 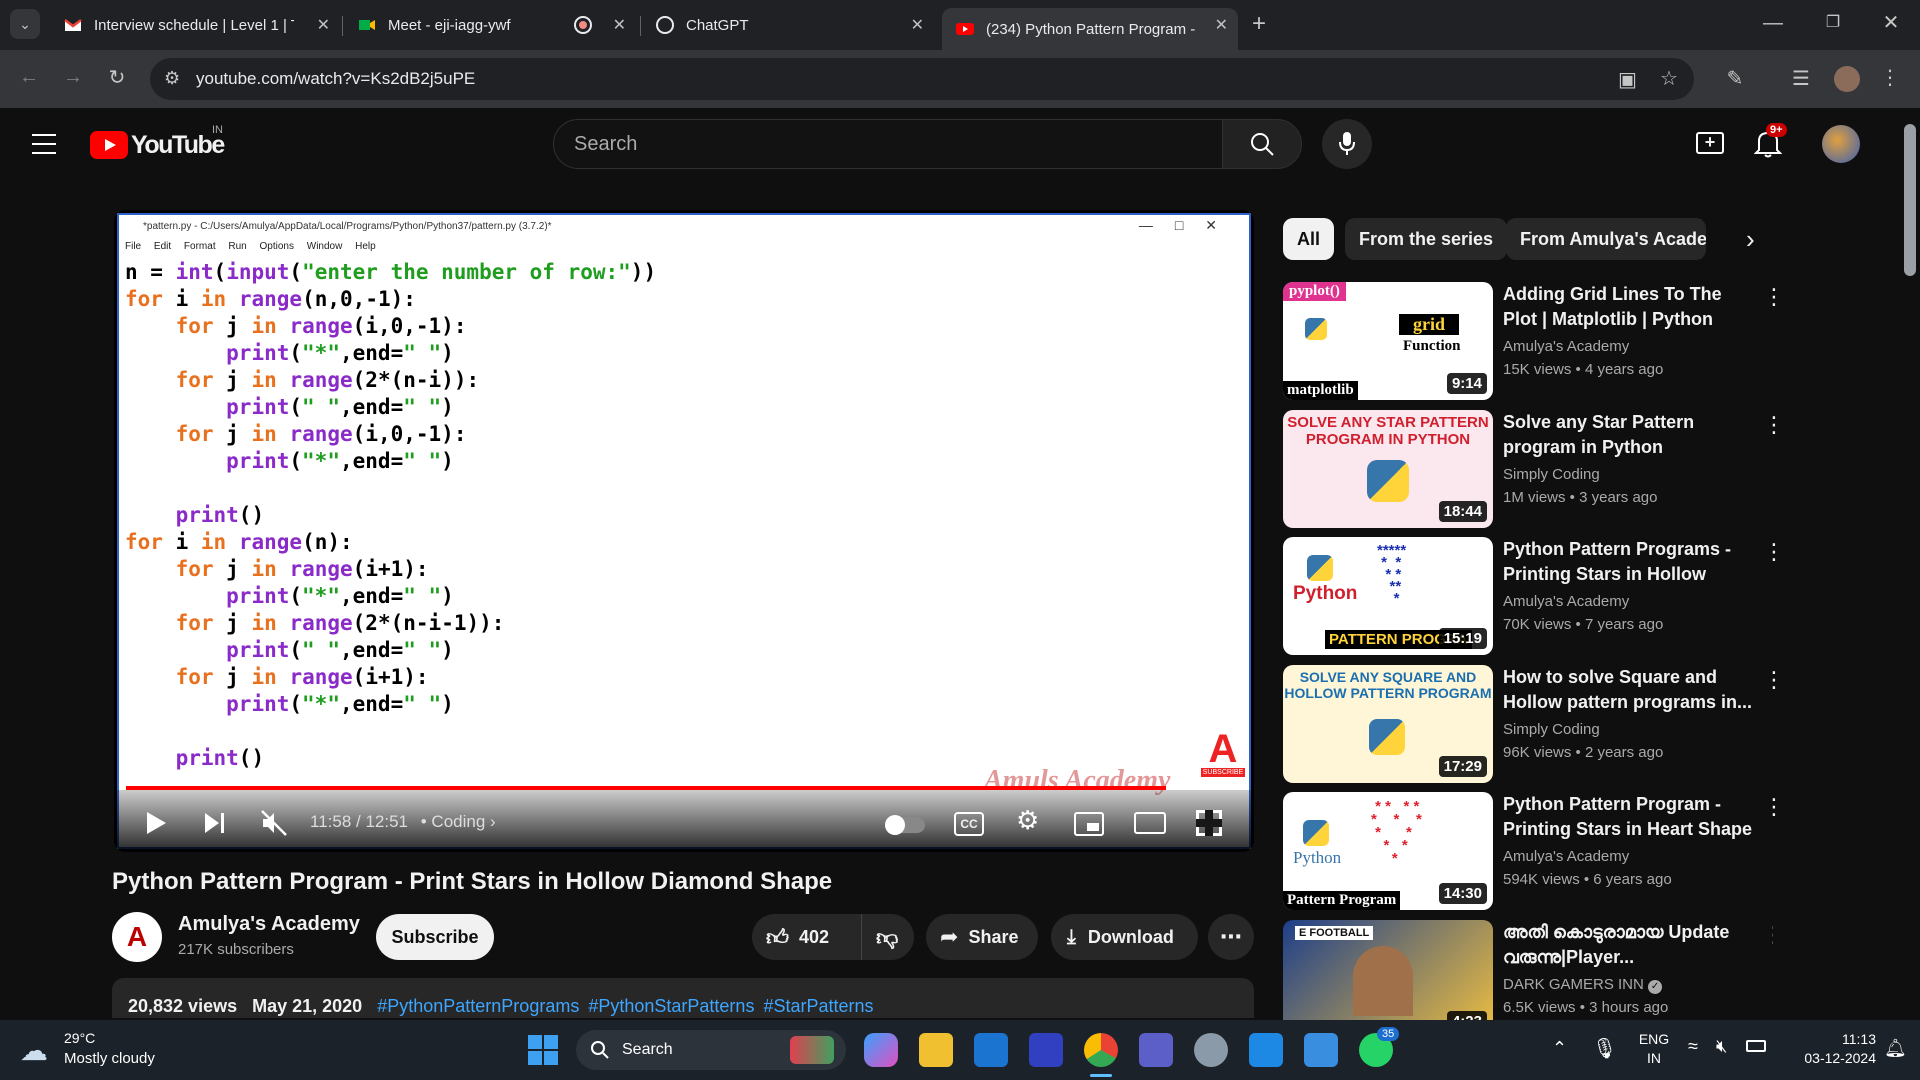 What do you see at coordinates (458, 821) in the screenshot?
I see `chapter-link: • Coding ›` at bounding box center [458, 821].